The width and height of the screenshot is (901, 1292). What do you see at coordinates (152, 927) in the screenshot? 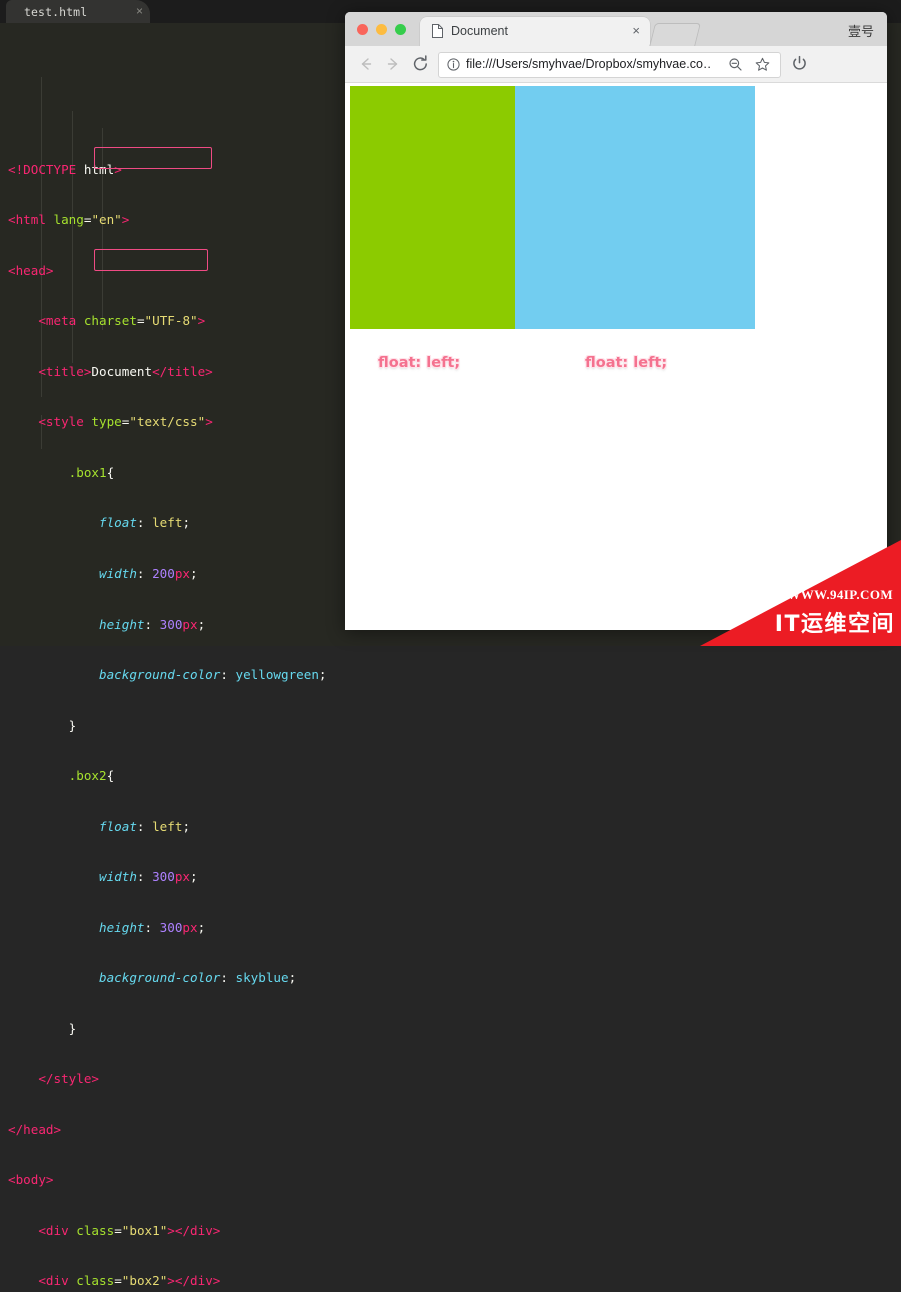
I see `code-line: height: 300px;` at bounding box center [152, 927].